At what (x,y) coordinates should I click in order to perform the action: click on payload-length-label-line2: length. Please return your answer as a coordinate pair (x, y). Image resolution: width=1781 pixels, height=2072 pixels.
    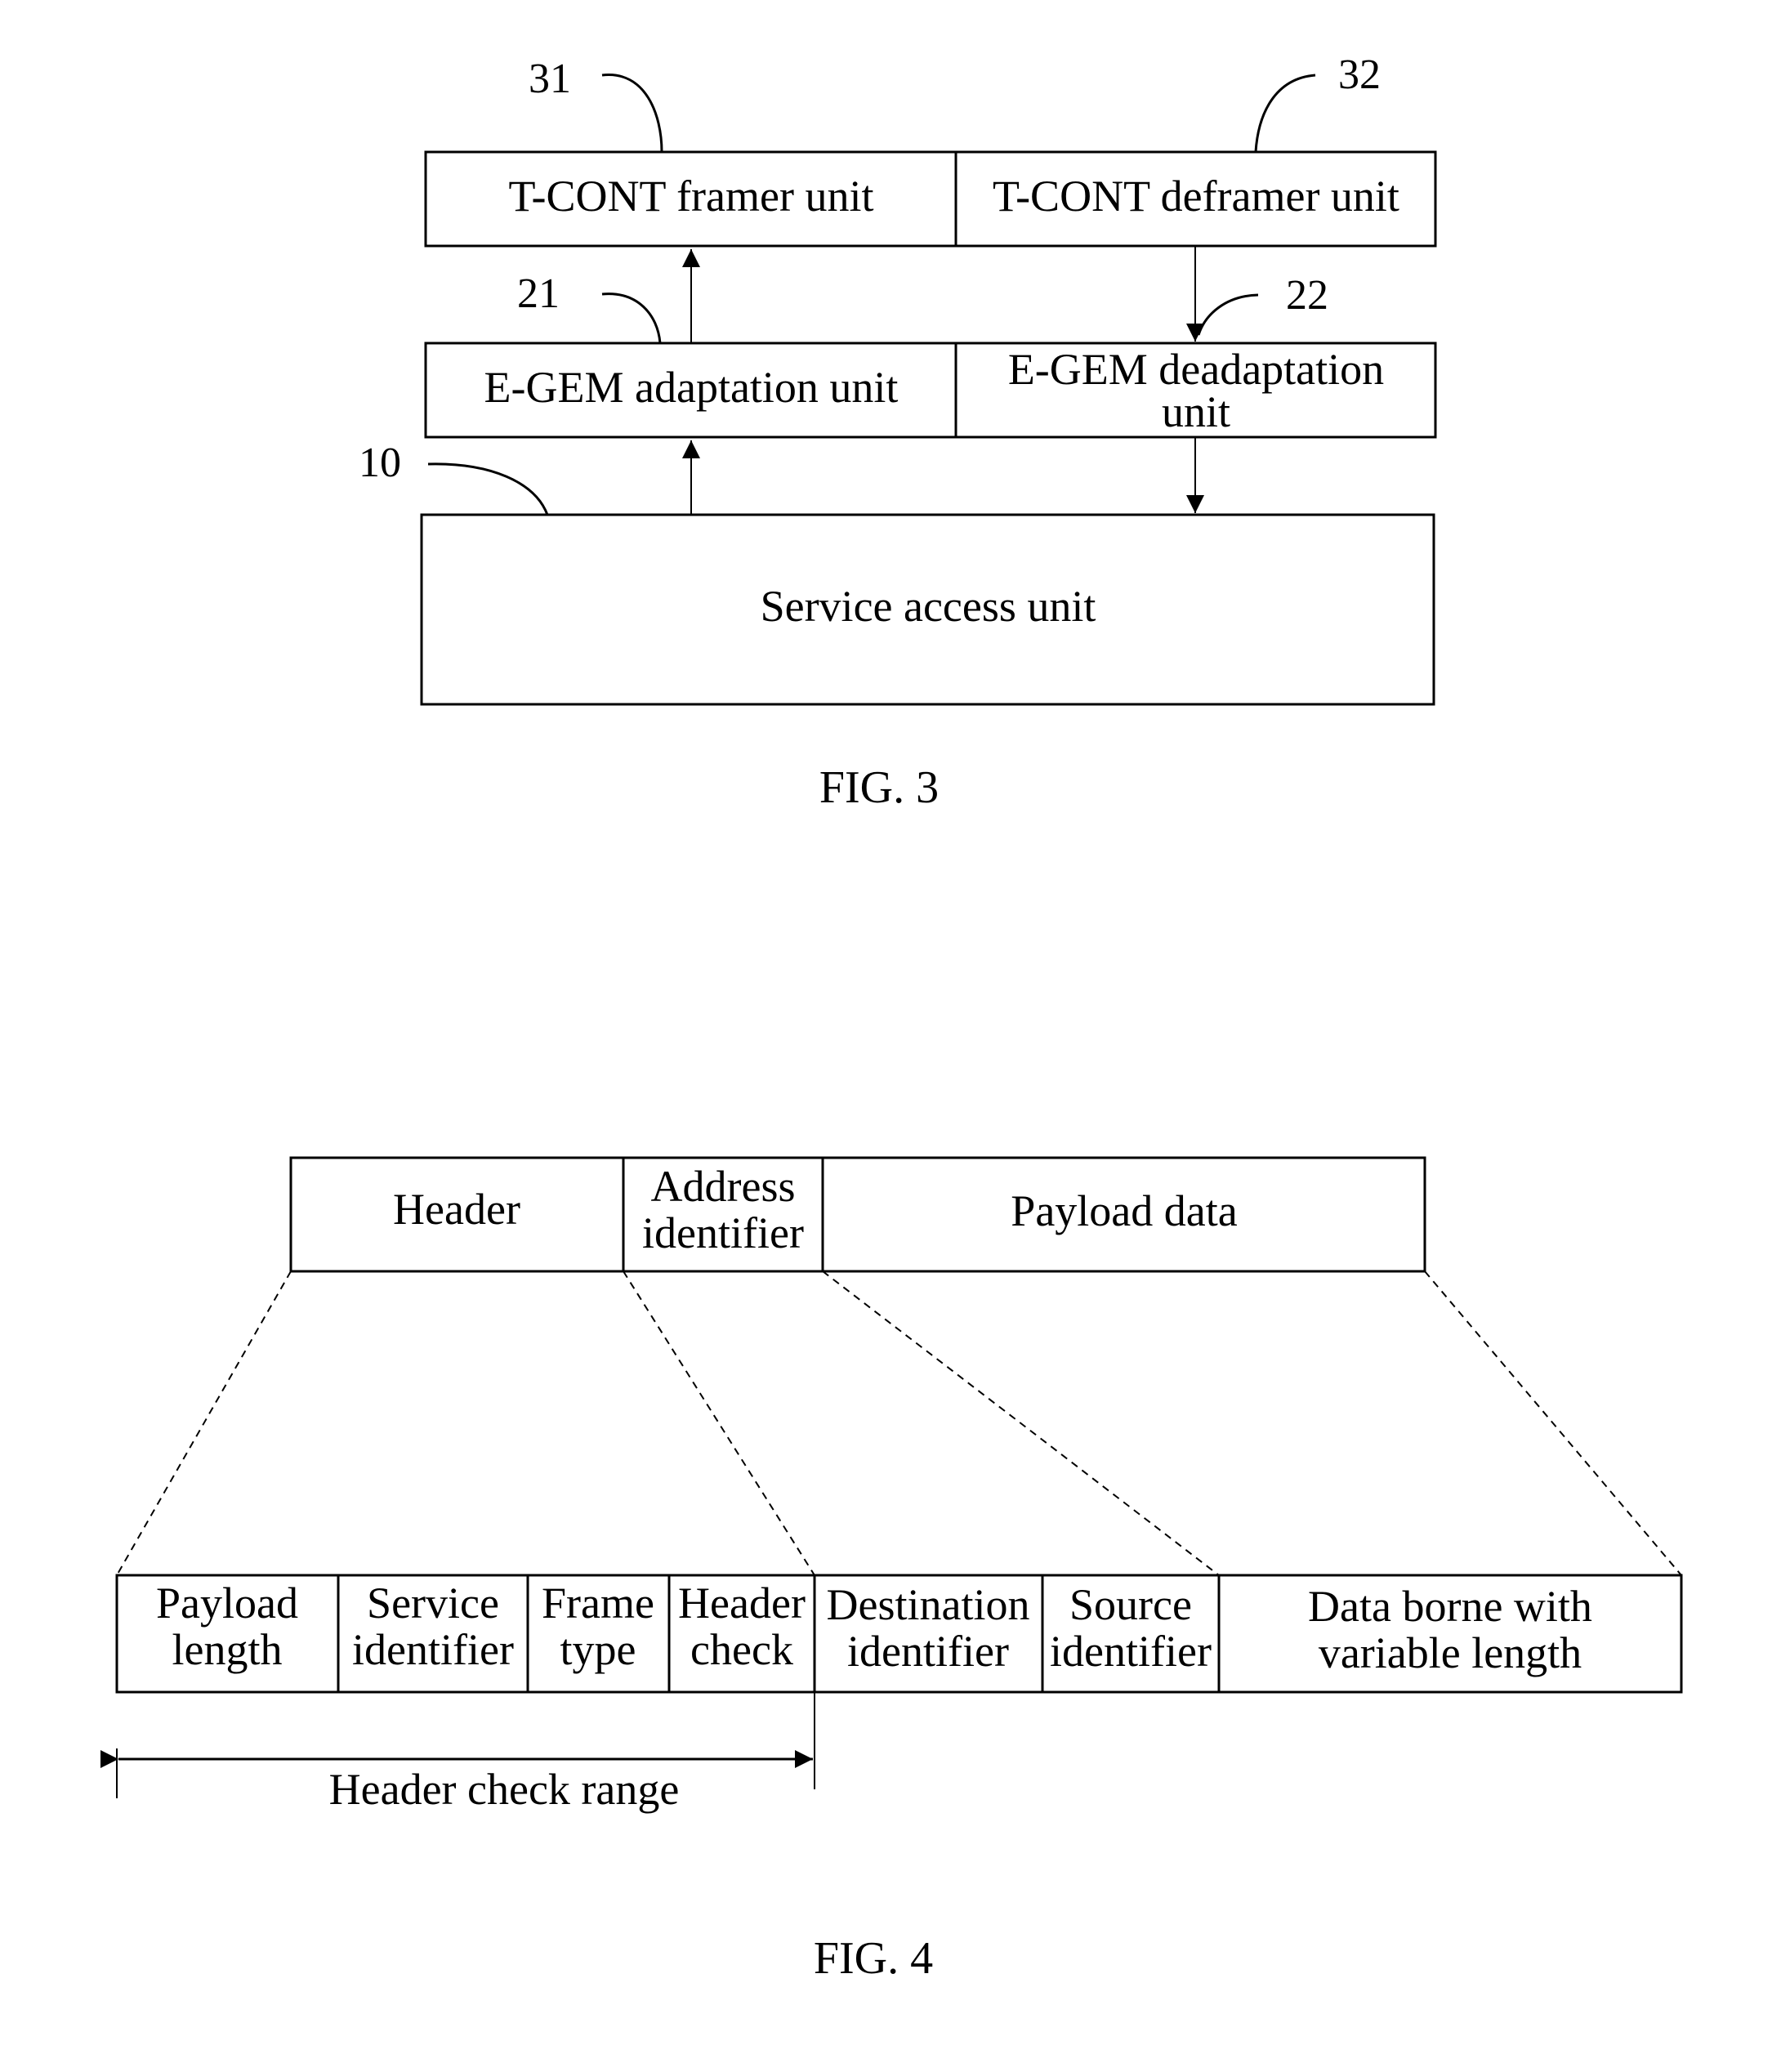
    Looking at the image, I should click on (227, 1649).